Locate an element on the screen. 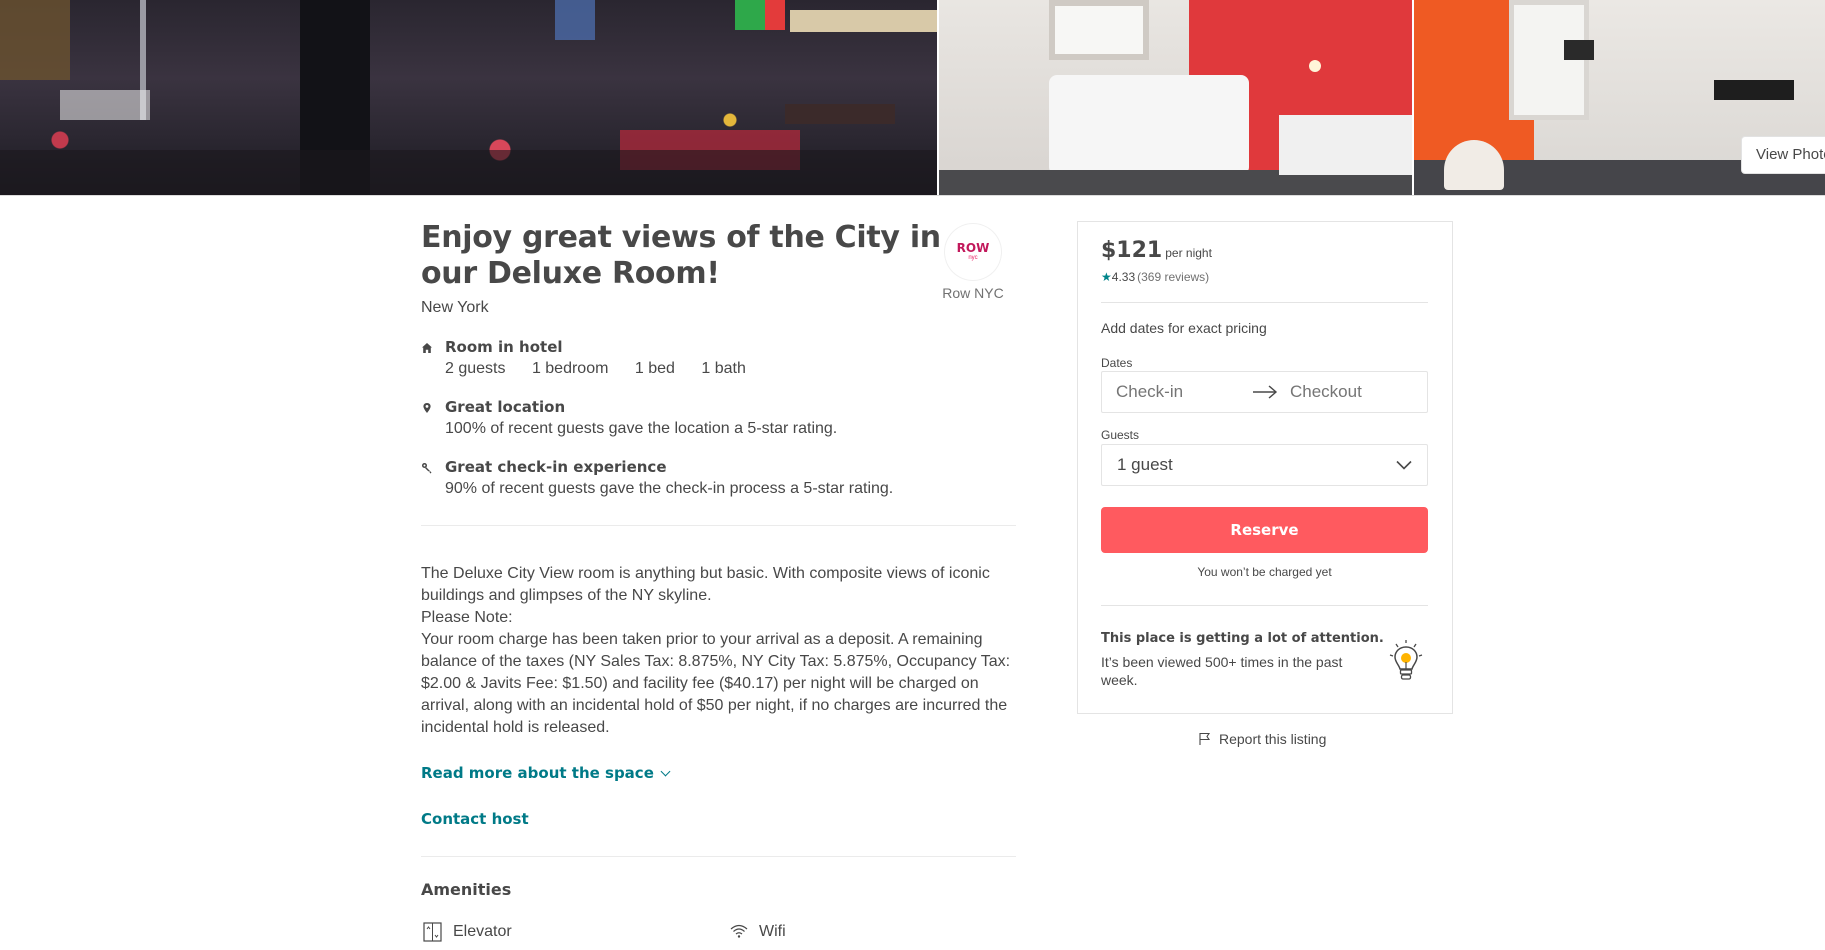 Image resolution: width=1825 pixels, height=950 pixels. review-count: (369 reviews) is located at coordinates (1173, 277).